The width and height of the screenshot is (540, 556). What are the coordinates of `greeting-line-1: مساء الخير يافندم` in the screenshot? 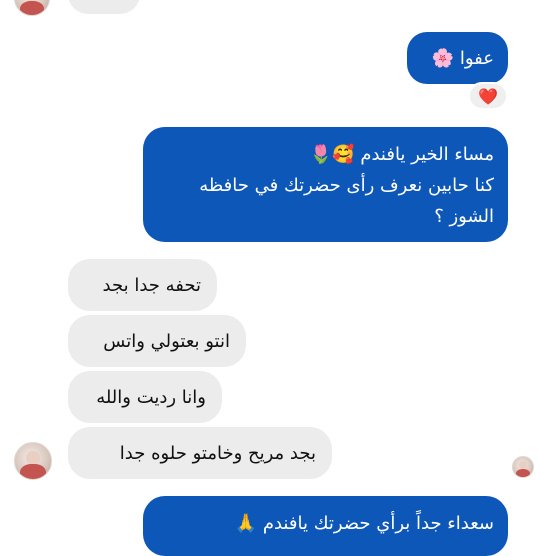 It's located at (427, 154).